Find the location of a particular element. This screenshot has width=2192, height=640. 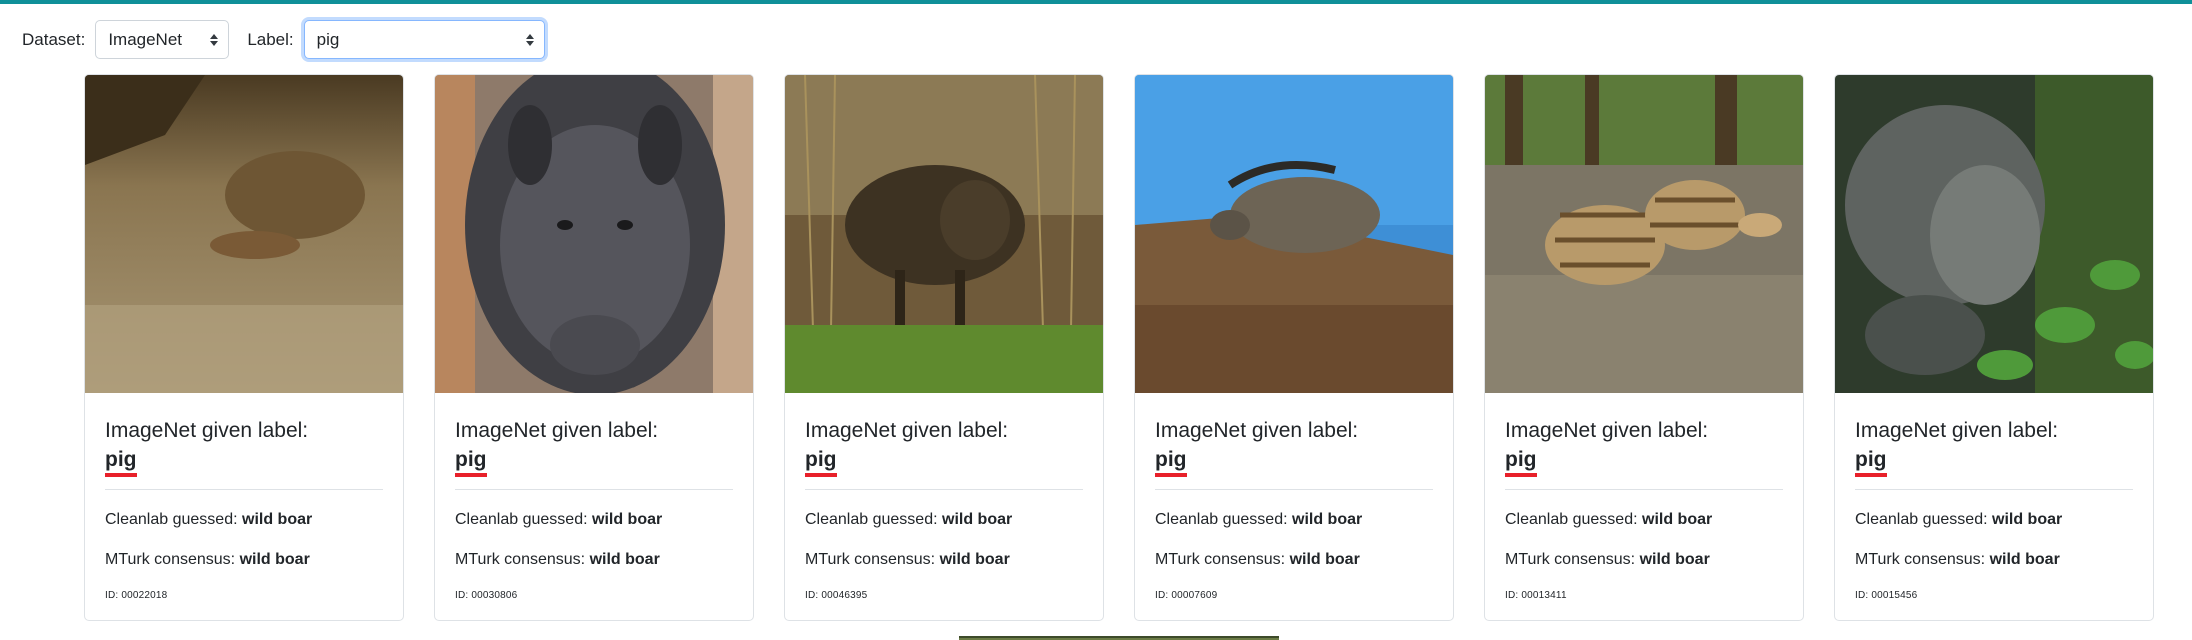

label-select-value: pig is located at coordinates (328, 39).